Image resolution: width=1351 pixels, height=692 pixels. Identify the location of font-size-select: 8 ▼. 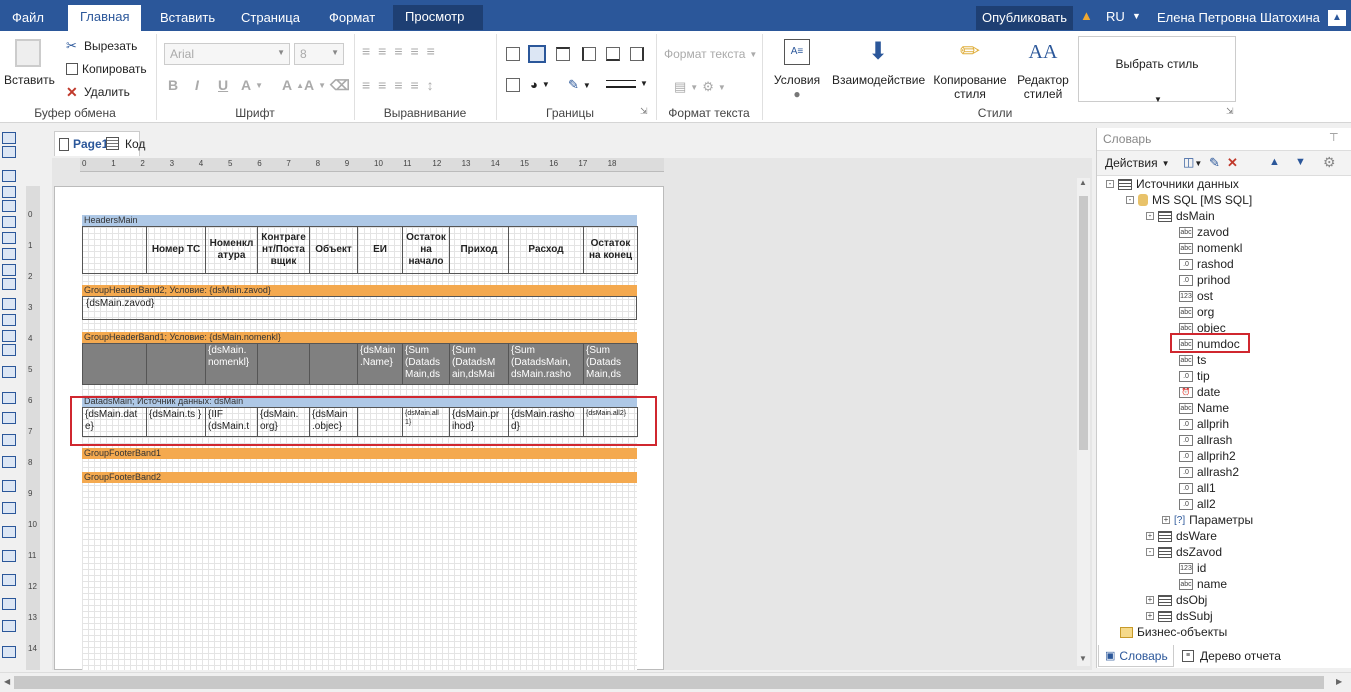
(319, 54).